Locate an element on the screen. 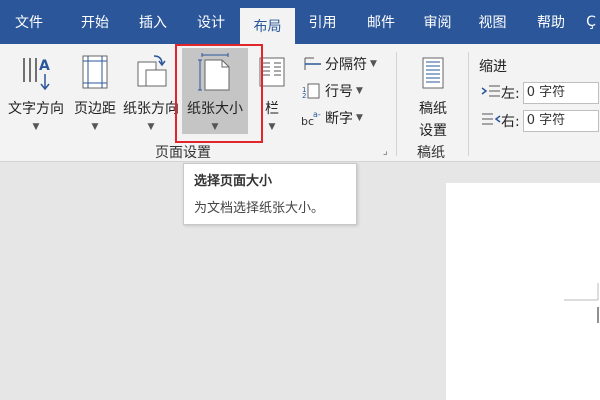 This screenshot has width=600, height=400. margins-button: 页边距 ▼ is located at coordinates (95, 92).